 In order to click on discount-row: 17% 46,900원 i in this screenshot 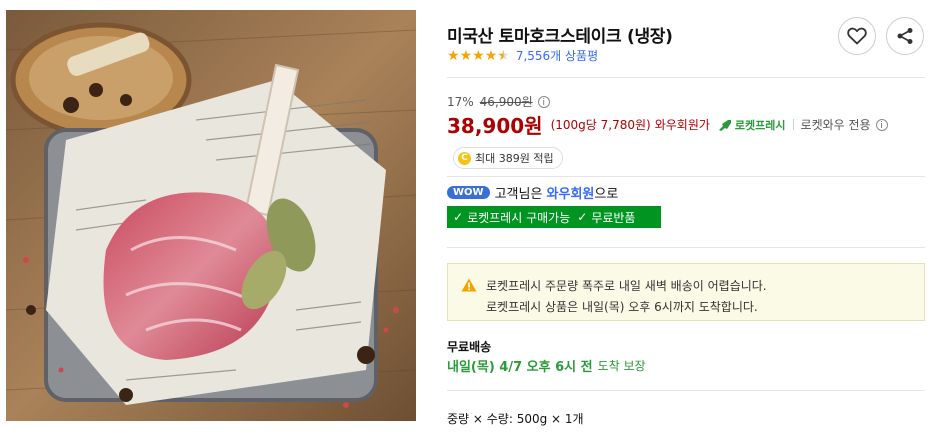, I will do `click(498, 101)`.